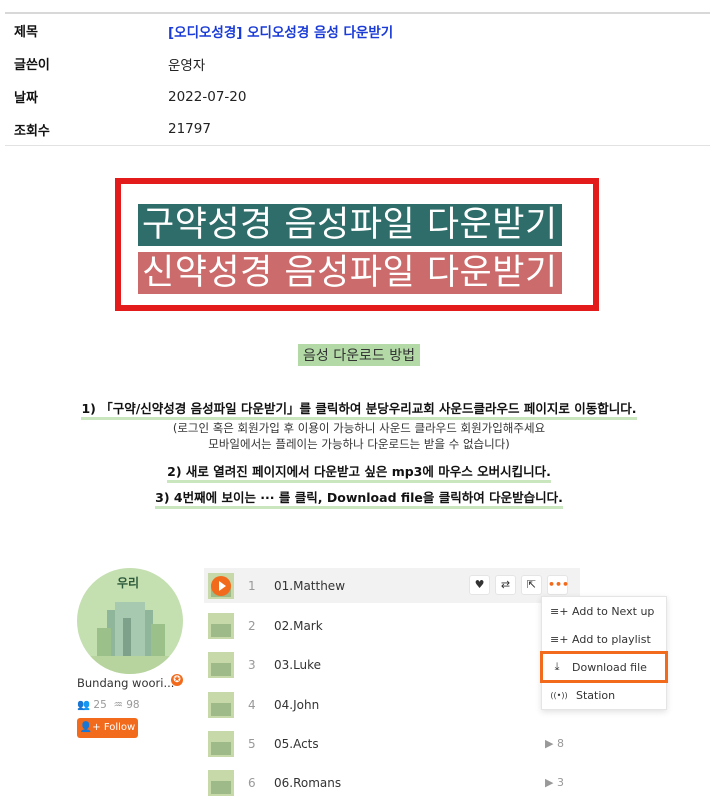 This screenshot has height=800, width=718. What do you see at coordinates (350, 225) in the screenshot?
I see `old-testament-download-link: 구약성경 음성파일 다운받기` at bounding box center [350, 225].